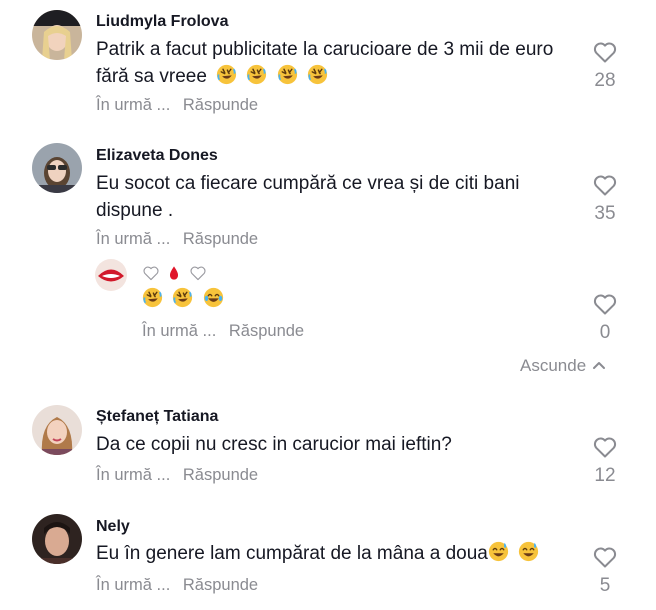 This screenshot has width=656, height=610. Describe the element at coordinates (605, 213) in the screenshot. I see `like-count: 35` at that location.